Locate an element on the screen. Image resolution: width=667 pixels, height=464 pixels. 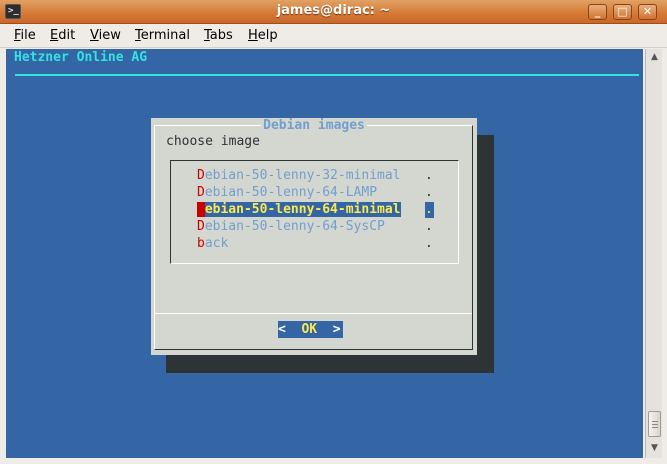
menu-bar: File Edit View Terminal Tabs Help is located at coordinates (333, 36).